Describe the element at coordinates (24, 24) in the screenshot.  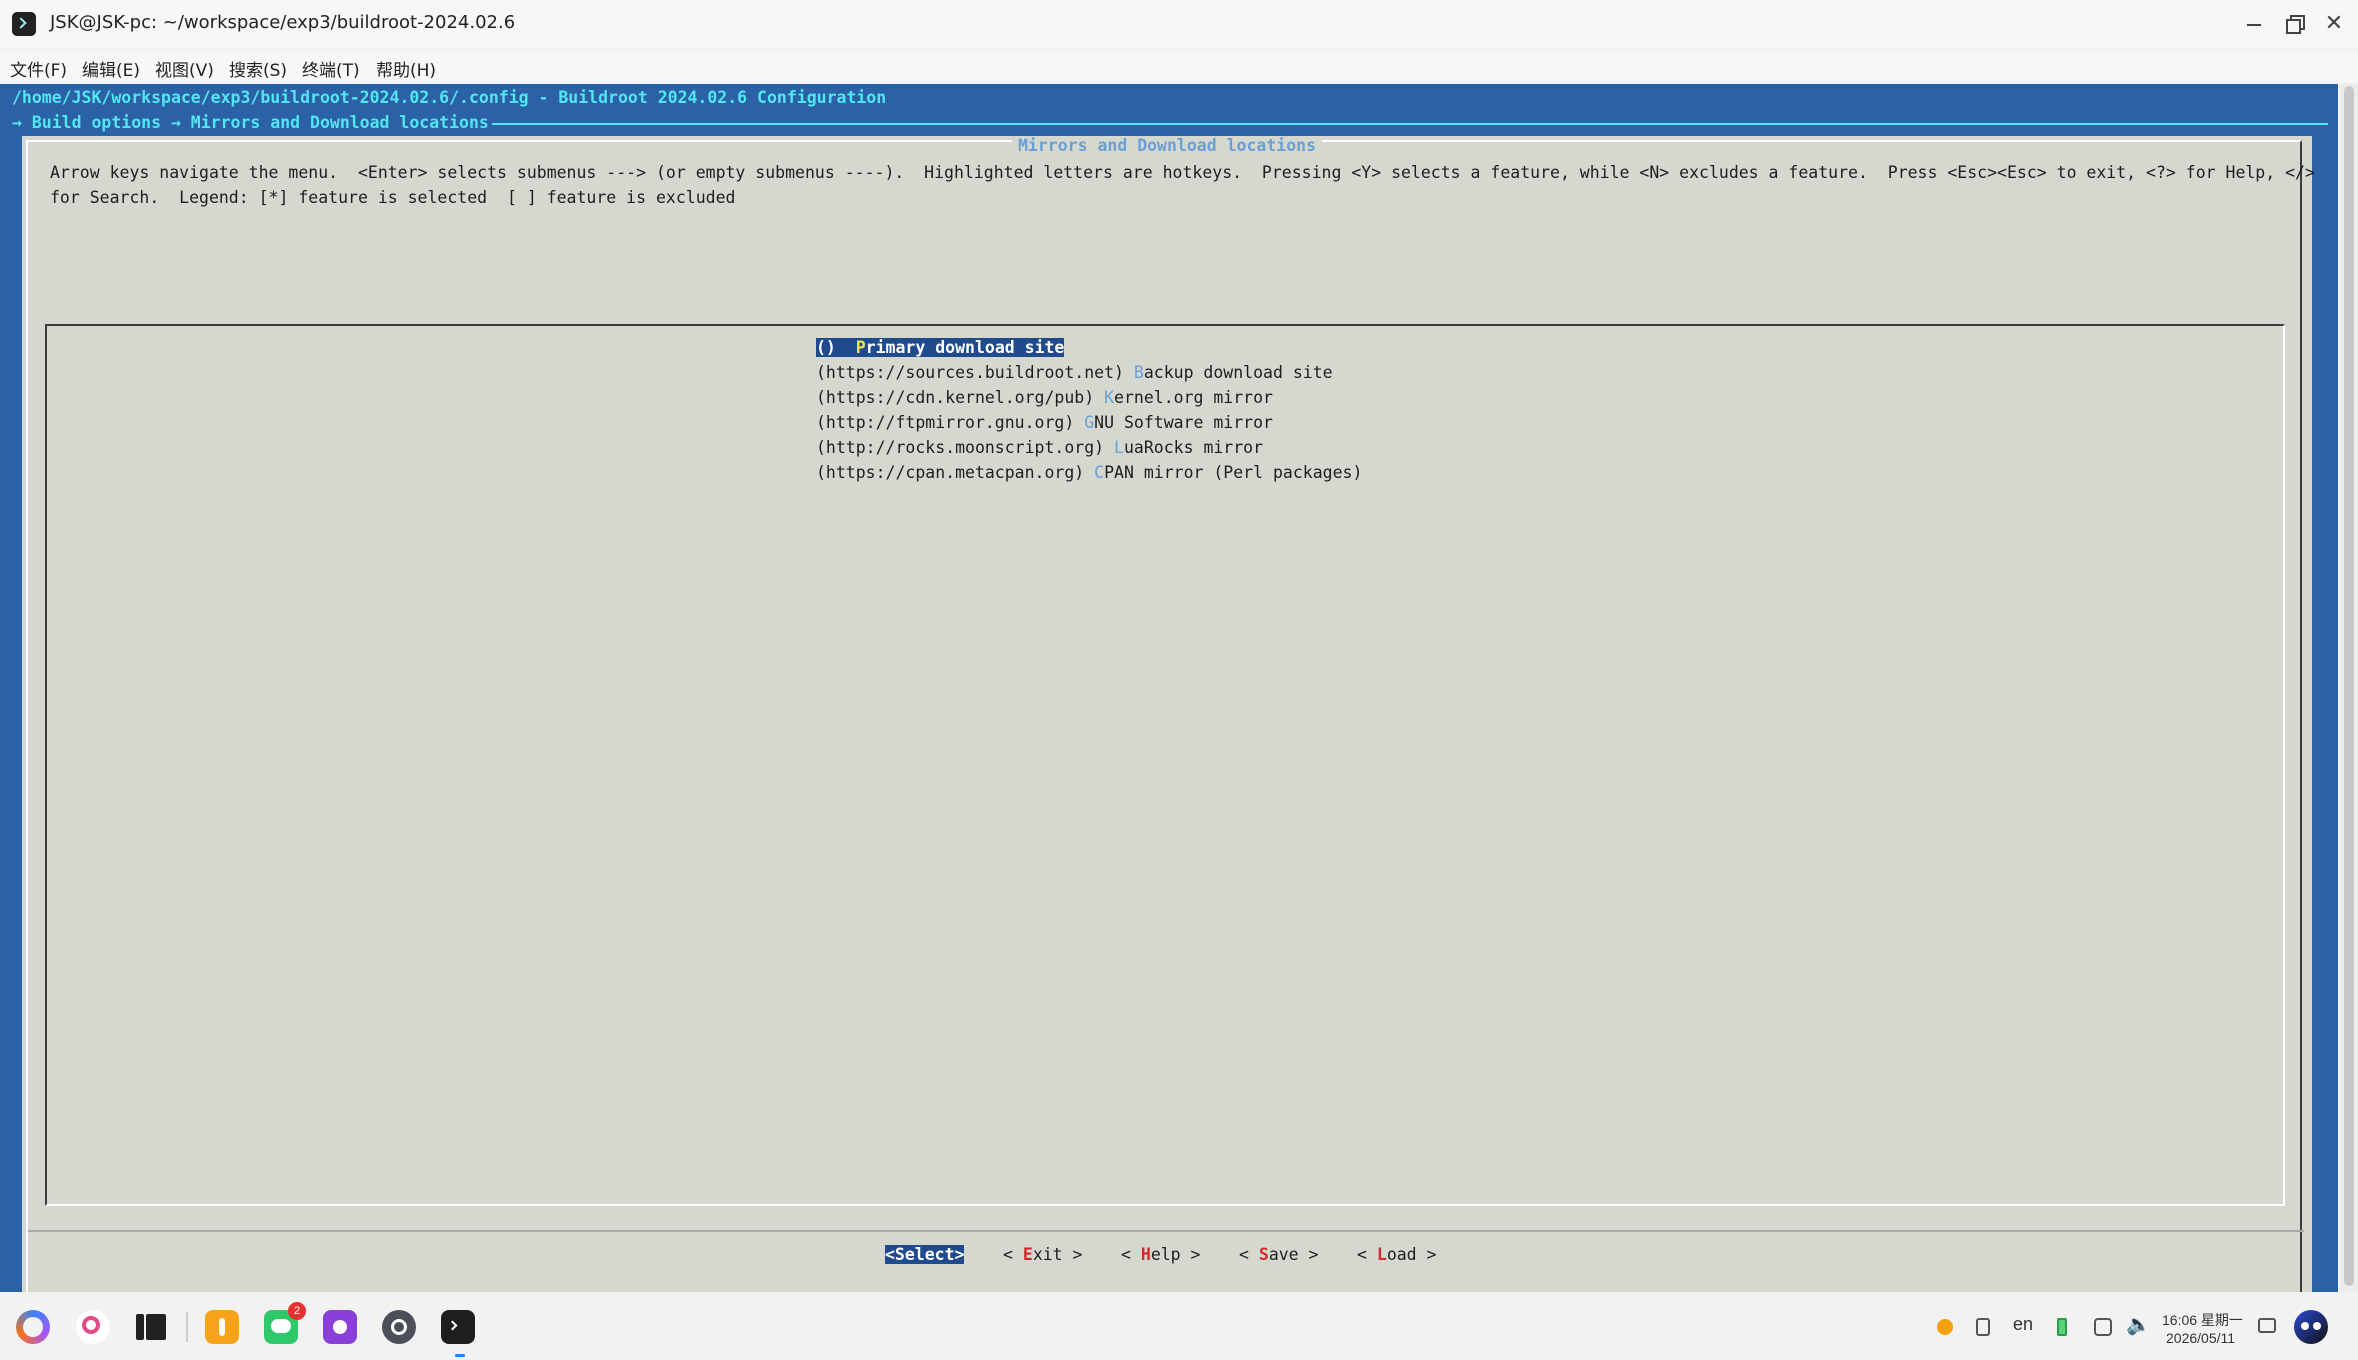
I see `app-terminal-icon` at that location.